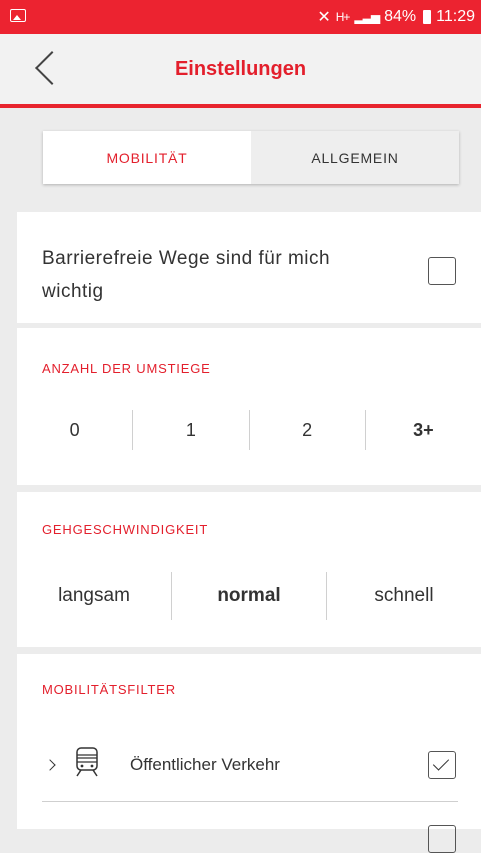  I want to click on public-transport-checkbox, so click(442, 765).